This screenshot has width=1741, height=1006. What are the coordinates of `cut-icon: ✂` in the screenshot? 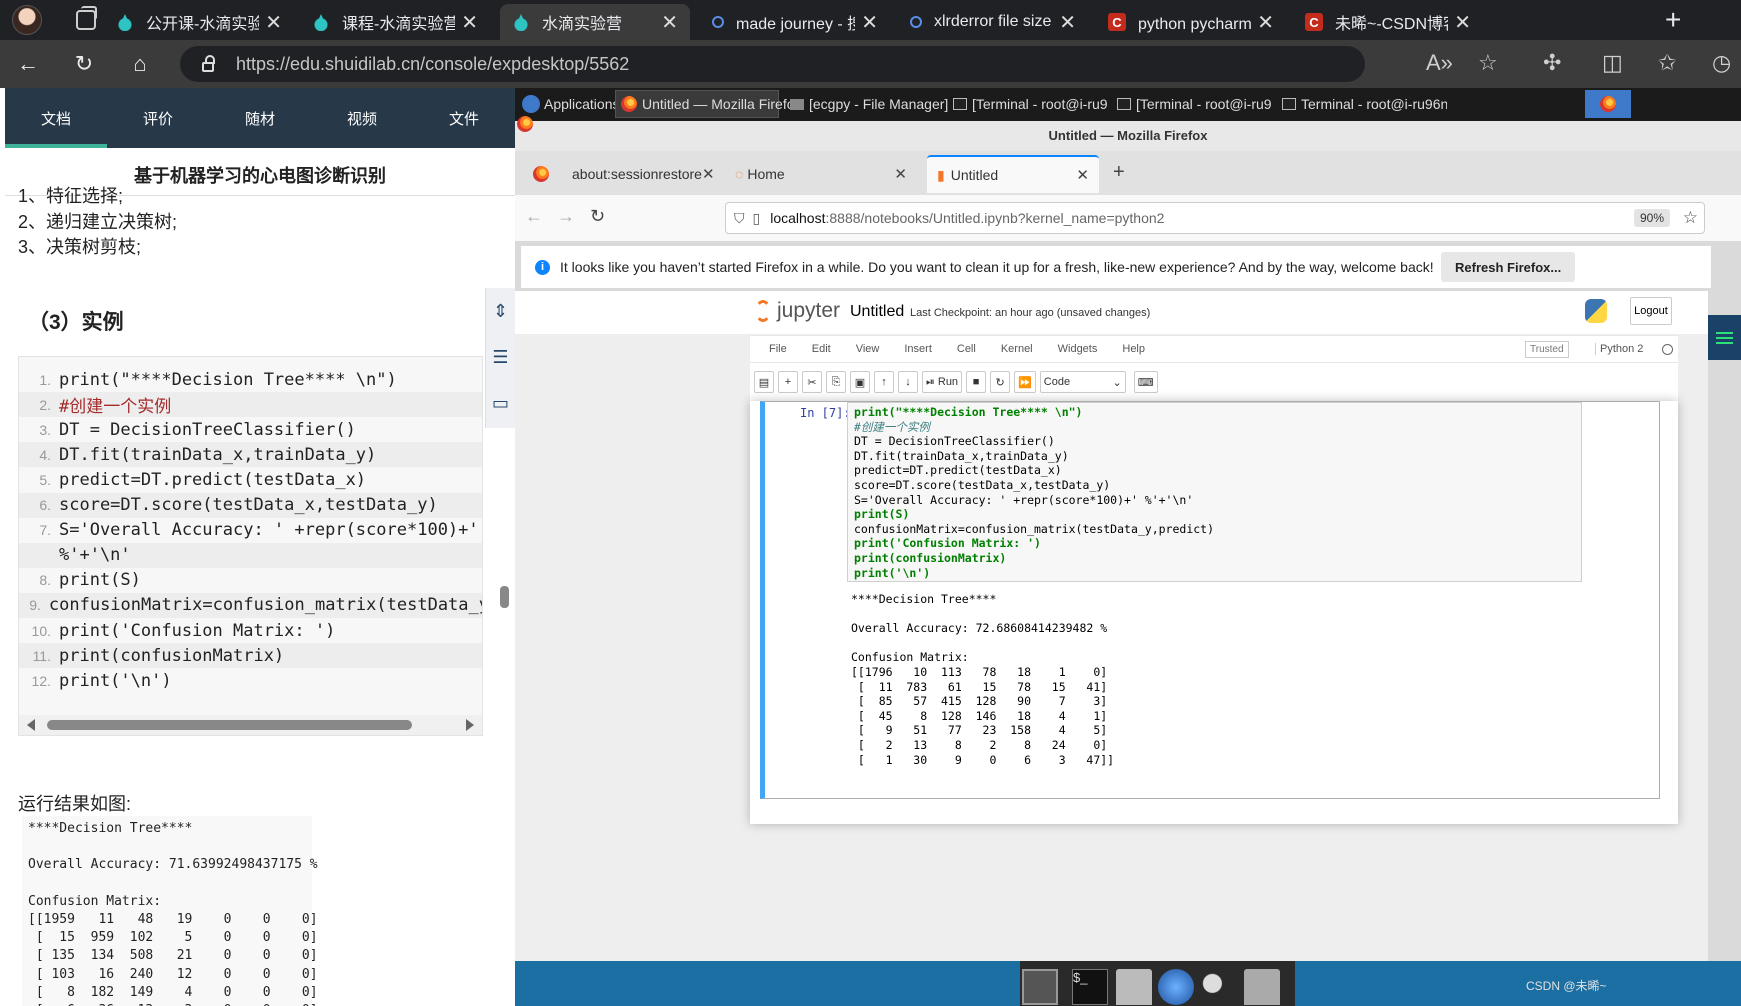 It's located at (812, 382).